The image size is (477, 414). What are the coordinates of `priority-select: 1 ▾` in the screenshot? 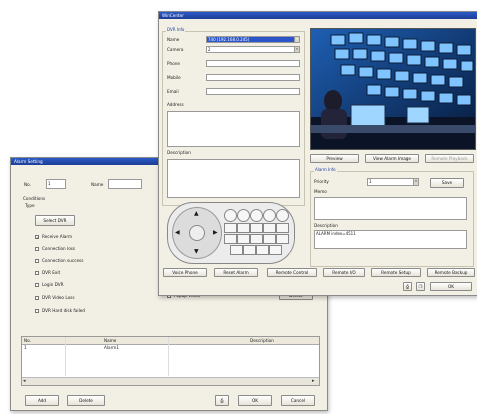 It's located at (393, 182).